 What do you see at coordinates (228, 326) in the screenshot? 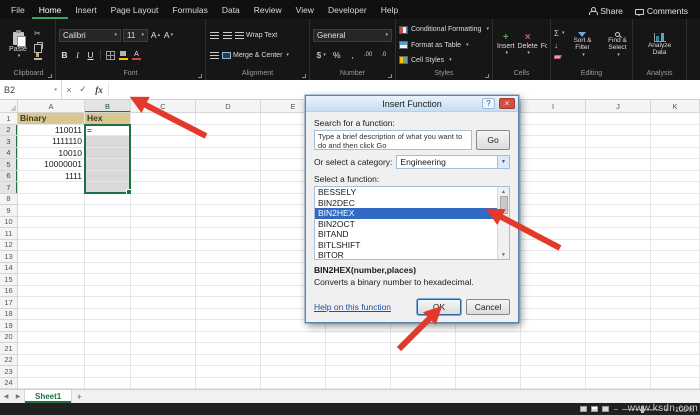
I see `cell-D19` at bounding box center [228, 326].